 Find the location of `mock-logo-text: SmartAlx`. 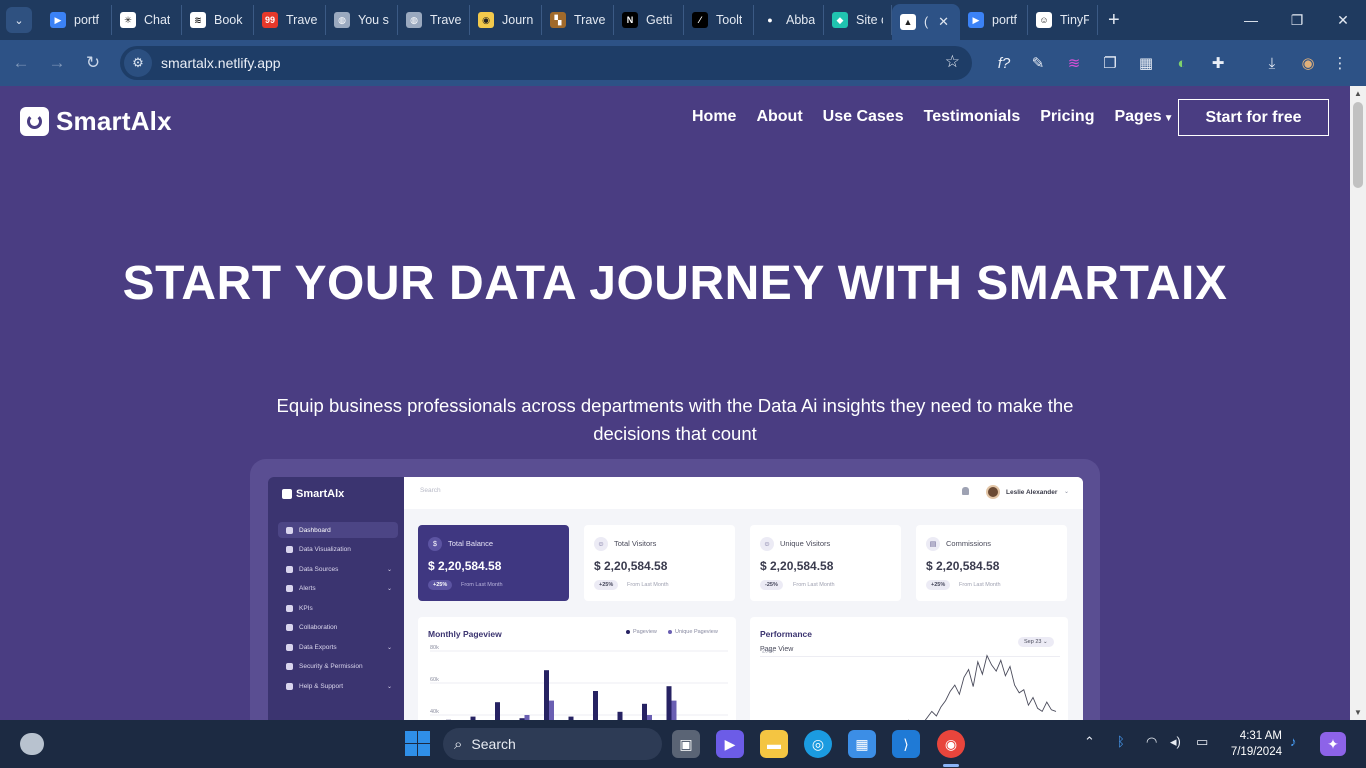

mock-logo-text: SmartAlx is located at coordinates (320, 494).